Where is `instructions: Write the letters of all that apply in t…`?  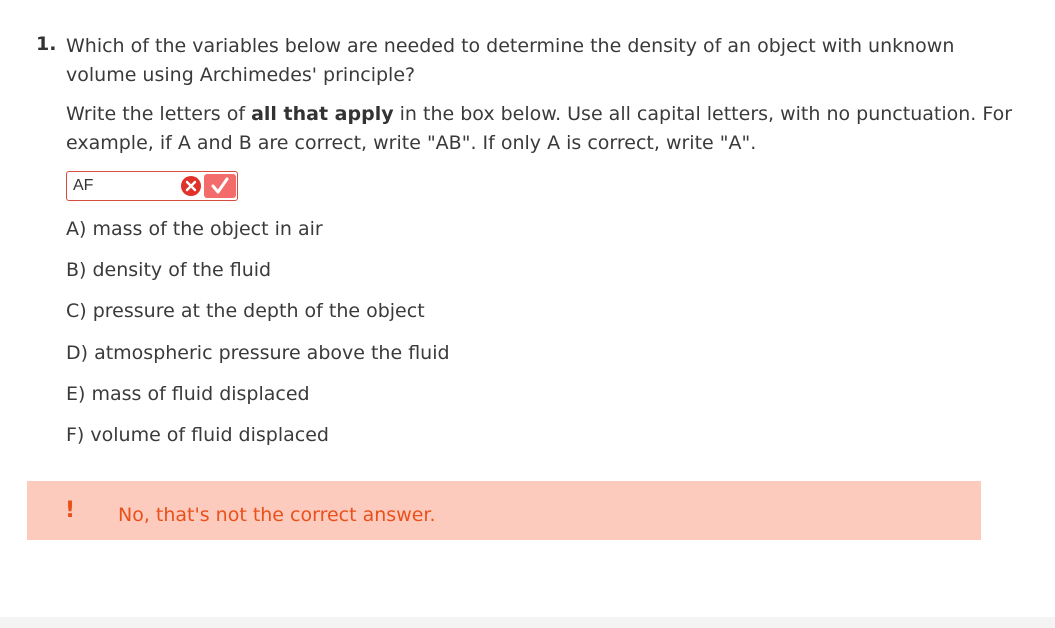 instructions: Write the letters of all that apply in t… is located at coordinates (546, 129).